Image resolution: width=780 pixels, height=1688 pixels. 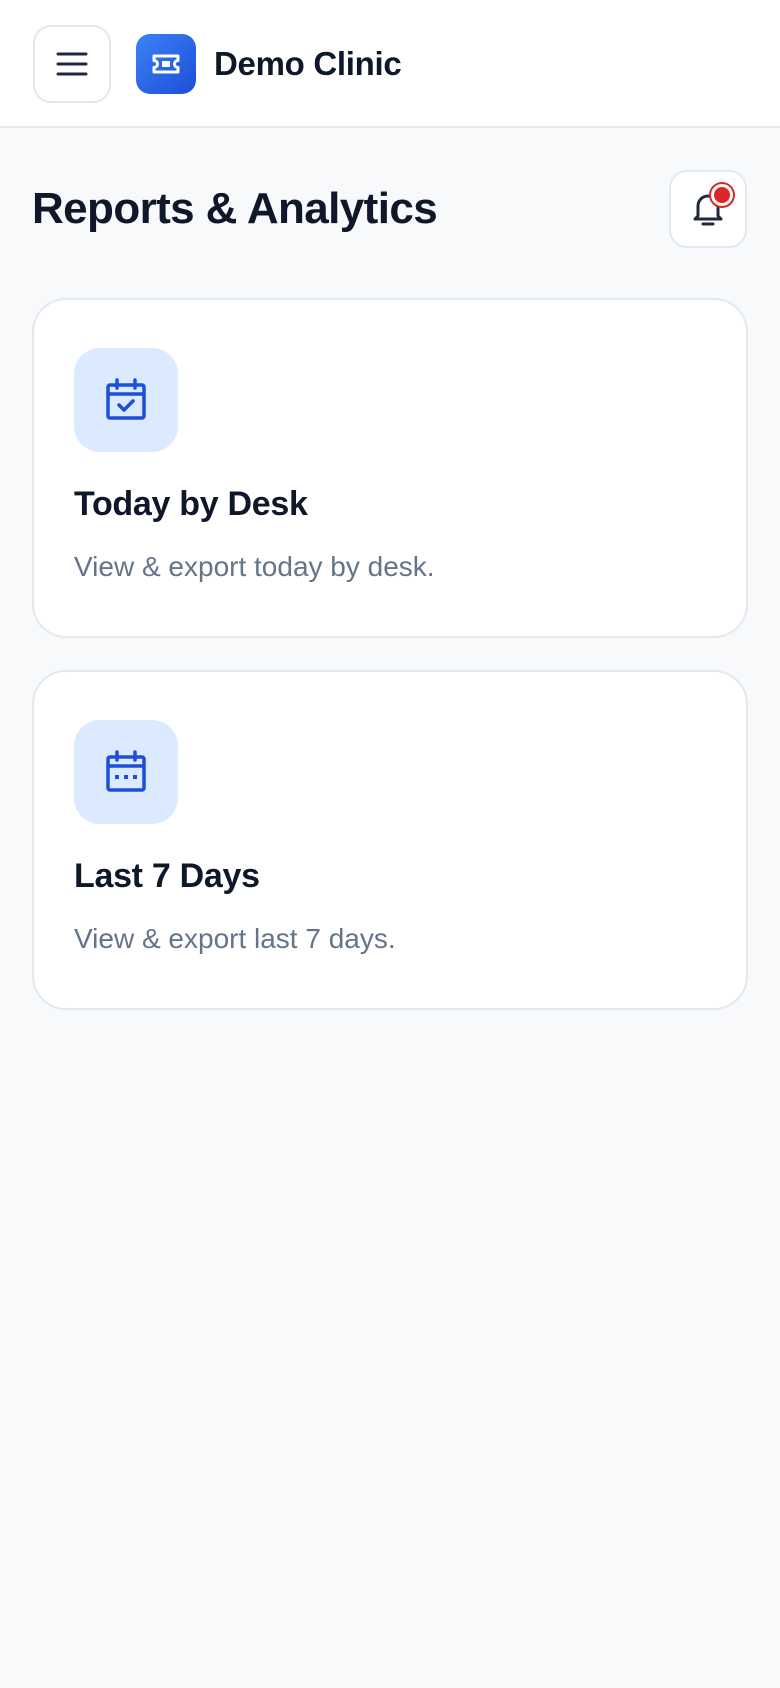 I want to click on calendar-dots-icon, so click(x=126, y=771).